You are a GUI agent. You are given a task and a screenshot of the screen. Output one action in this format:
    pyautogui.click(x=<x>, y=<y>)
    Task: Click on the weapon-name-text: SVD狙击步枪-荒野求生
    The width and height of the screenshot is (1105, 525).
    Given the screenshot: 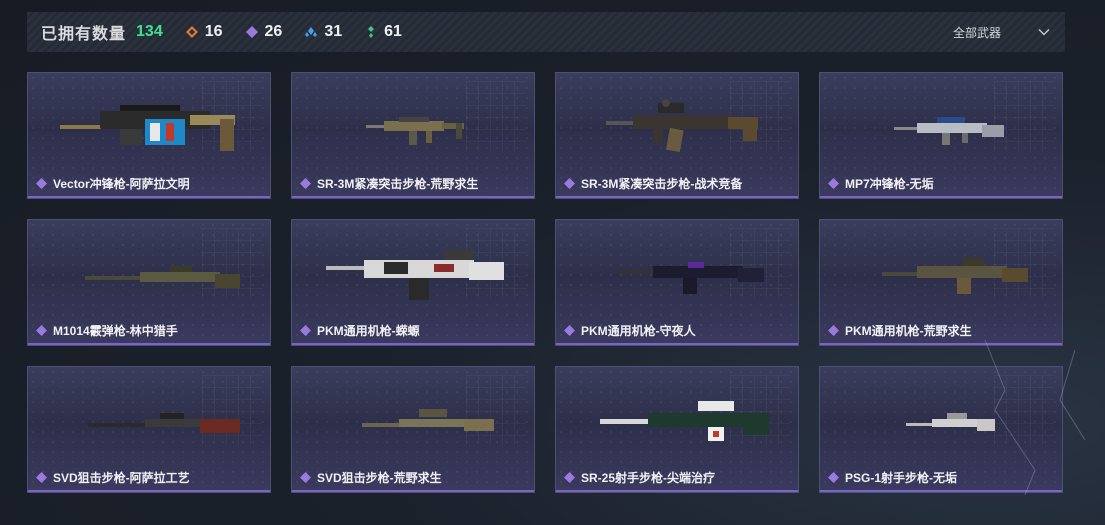 What is the action you would take?
    pyautogui.click(x=379, y=478)
    